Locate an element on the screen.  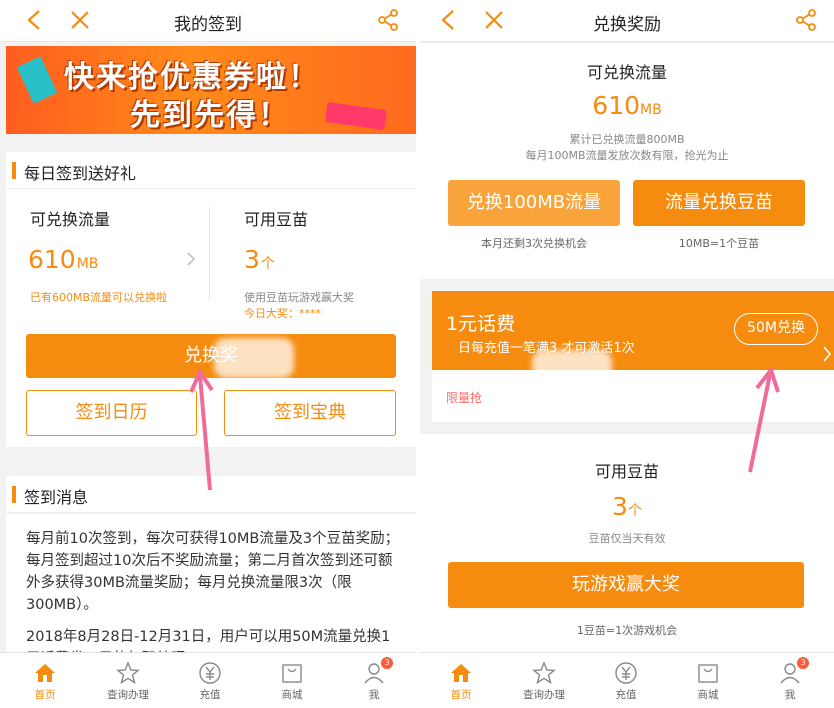
beans-note: 豆苗仅当天有效 is located at coordinates (627, 538).